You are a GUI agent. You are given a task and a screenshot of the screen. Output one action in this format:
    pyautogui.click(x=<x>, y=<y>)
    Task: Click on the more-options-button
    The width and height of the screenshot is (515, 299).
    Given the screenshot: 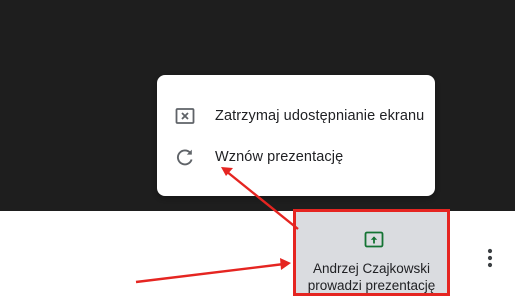 What is the action you would take?
    pyautogui.click(x=490, y=258)
    